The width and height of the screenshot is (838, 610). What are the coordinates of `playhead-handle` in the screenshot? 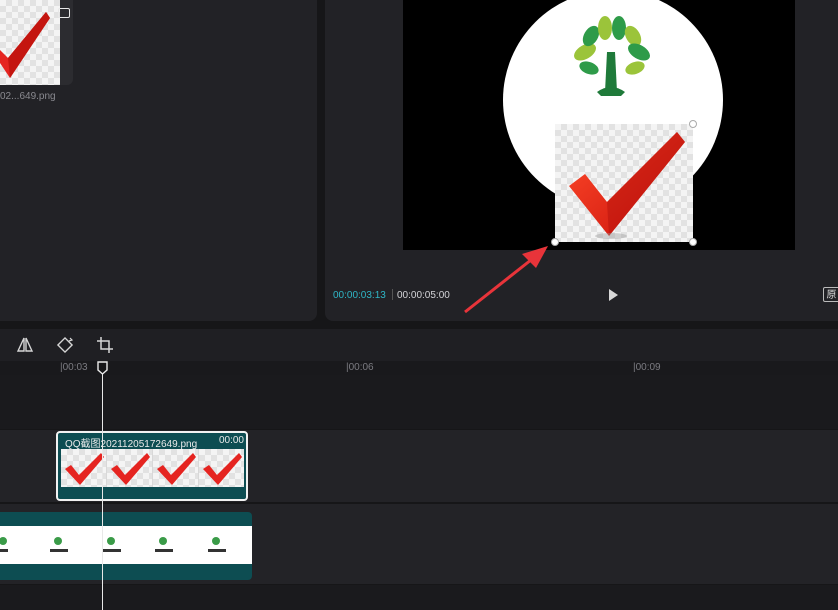 It's located at (102, 368).